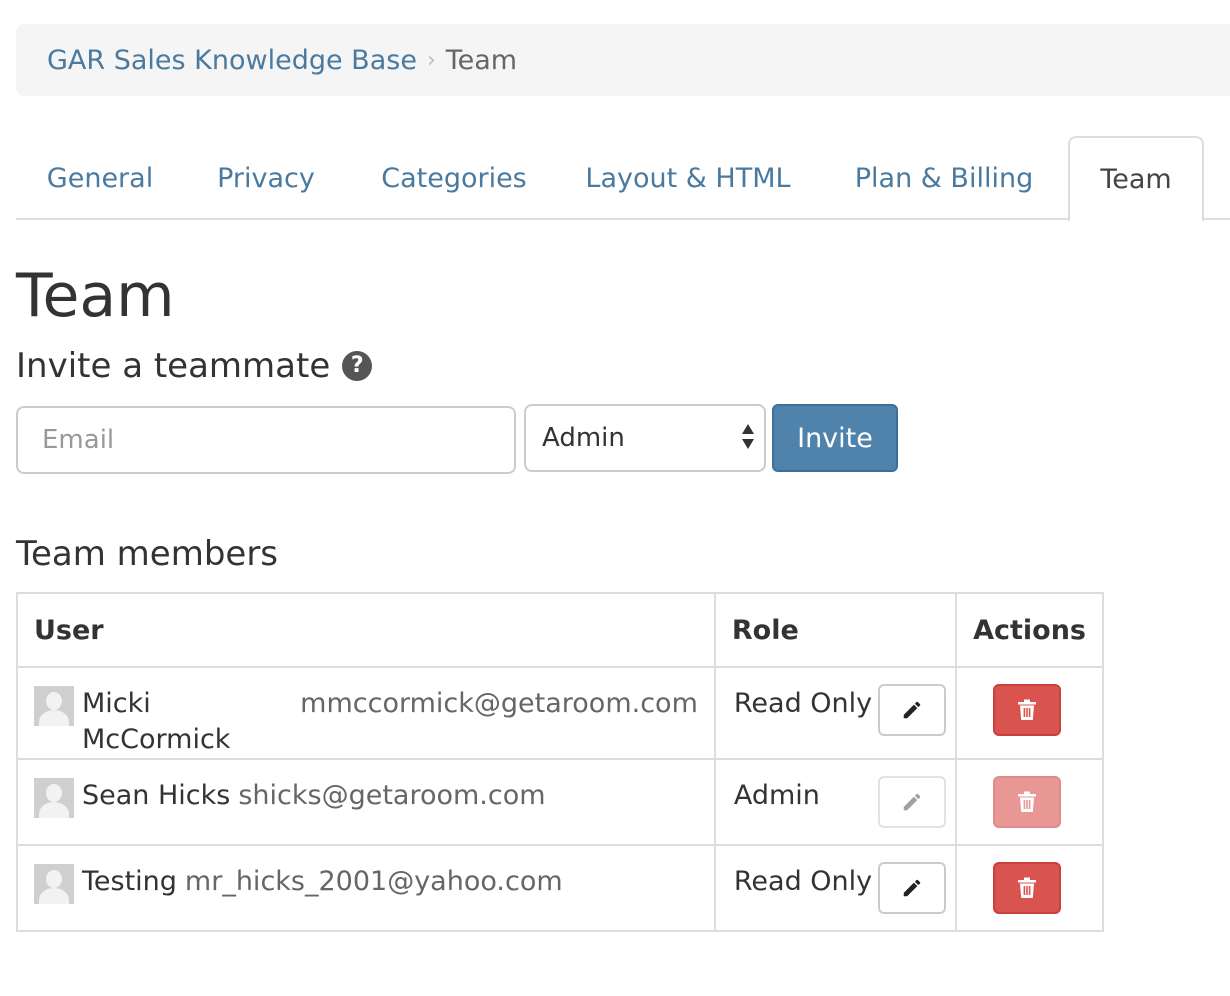 This screenshot has height=996, width=1230. I want to click on user-name: Sean Hicks, so click(156, 795).